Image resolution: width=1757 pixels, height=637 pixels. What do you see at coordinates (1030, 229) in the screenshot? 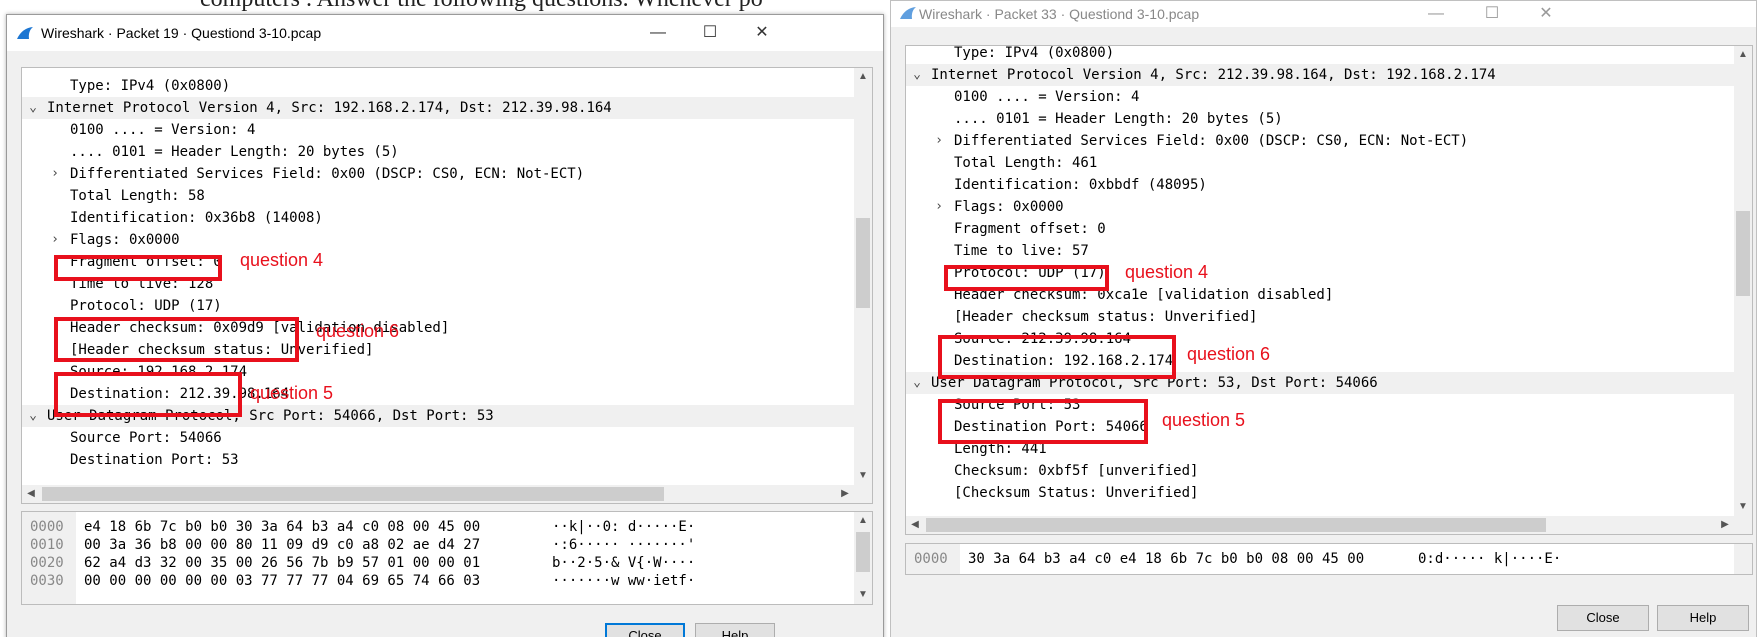
I see `tree-row-label: Fragment offset: 0` at bounding box center [1030, 229].